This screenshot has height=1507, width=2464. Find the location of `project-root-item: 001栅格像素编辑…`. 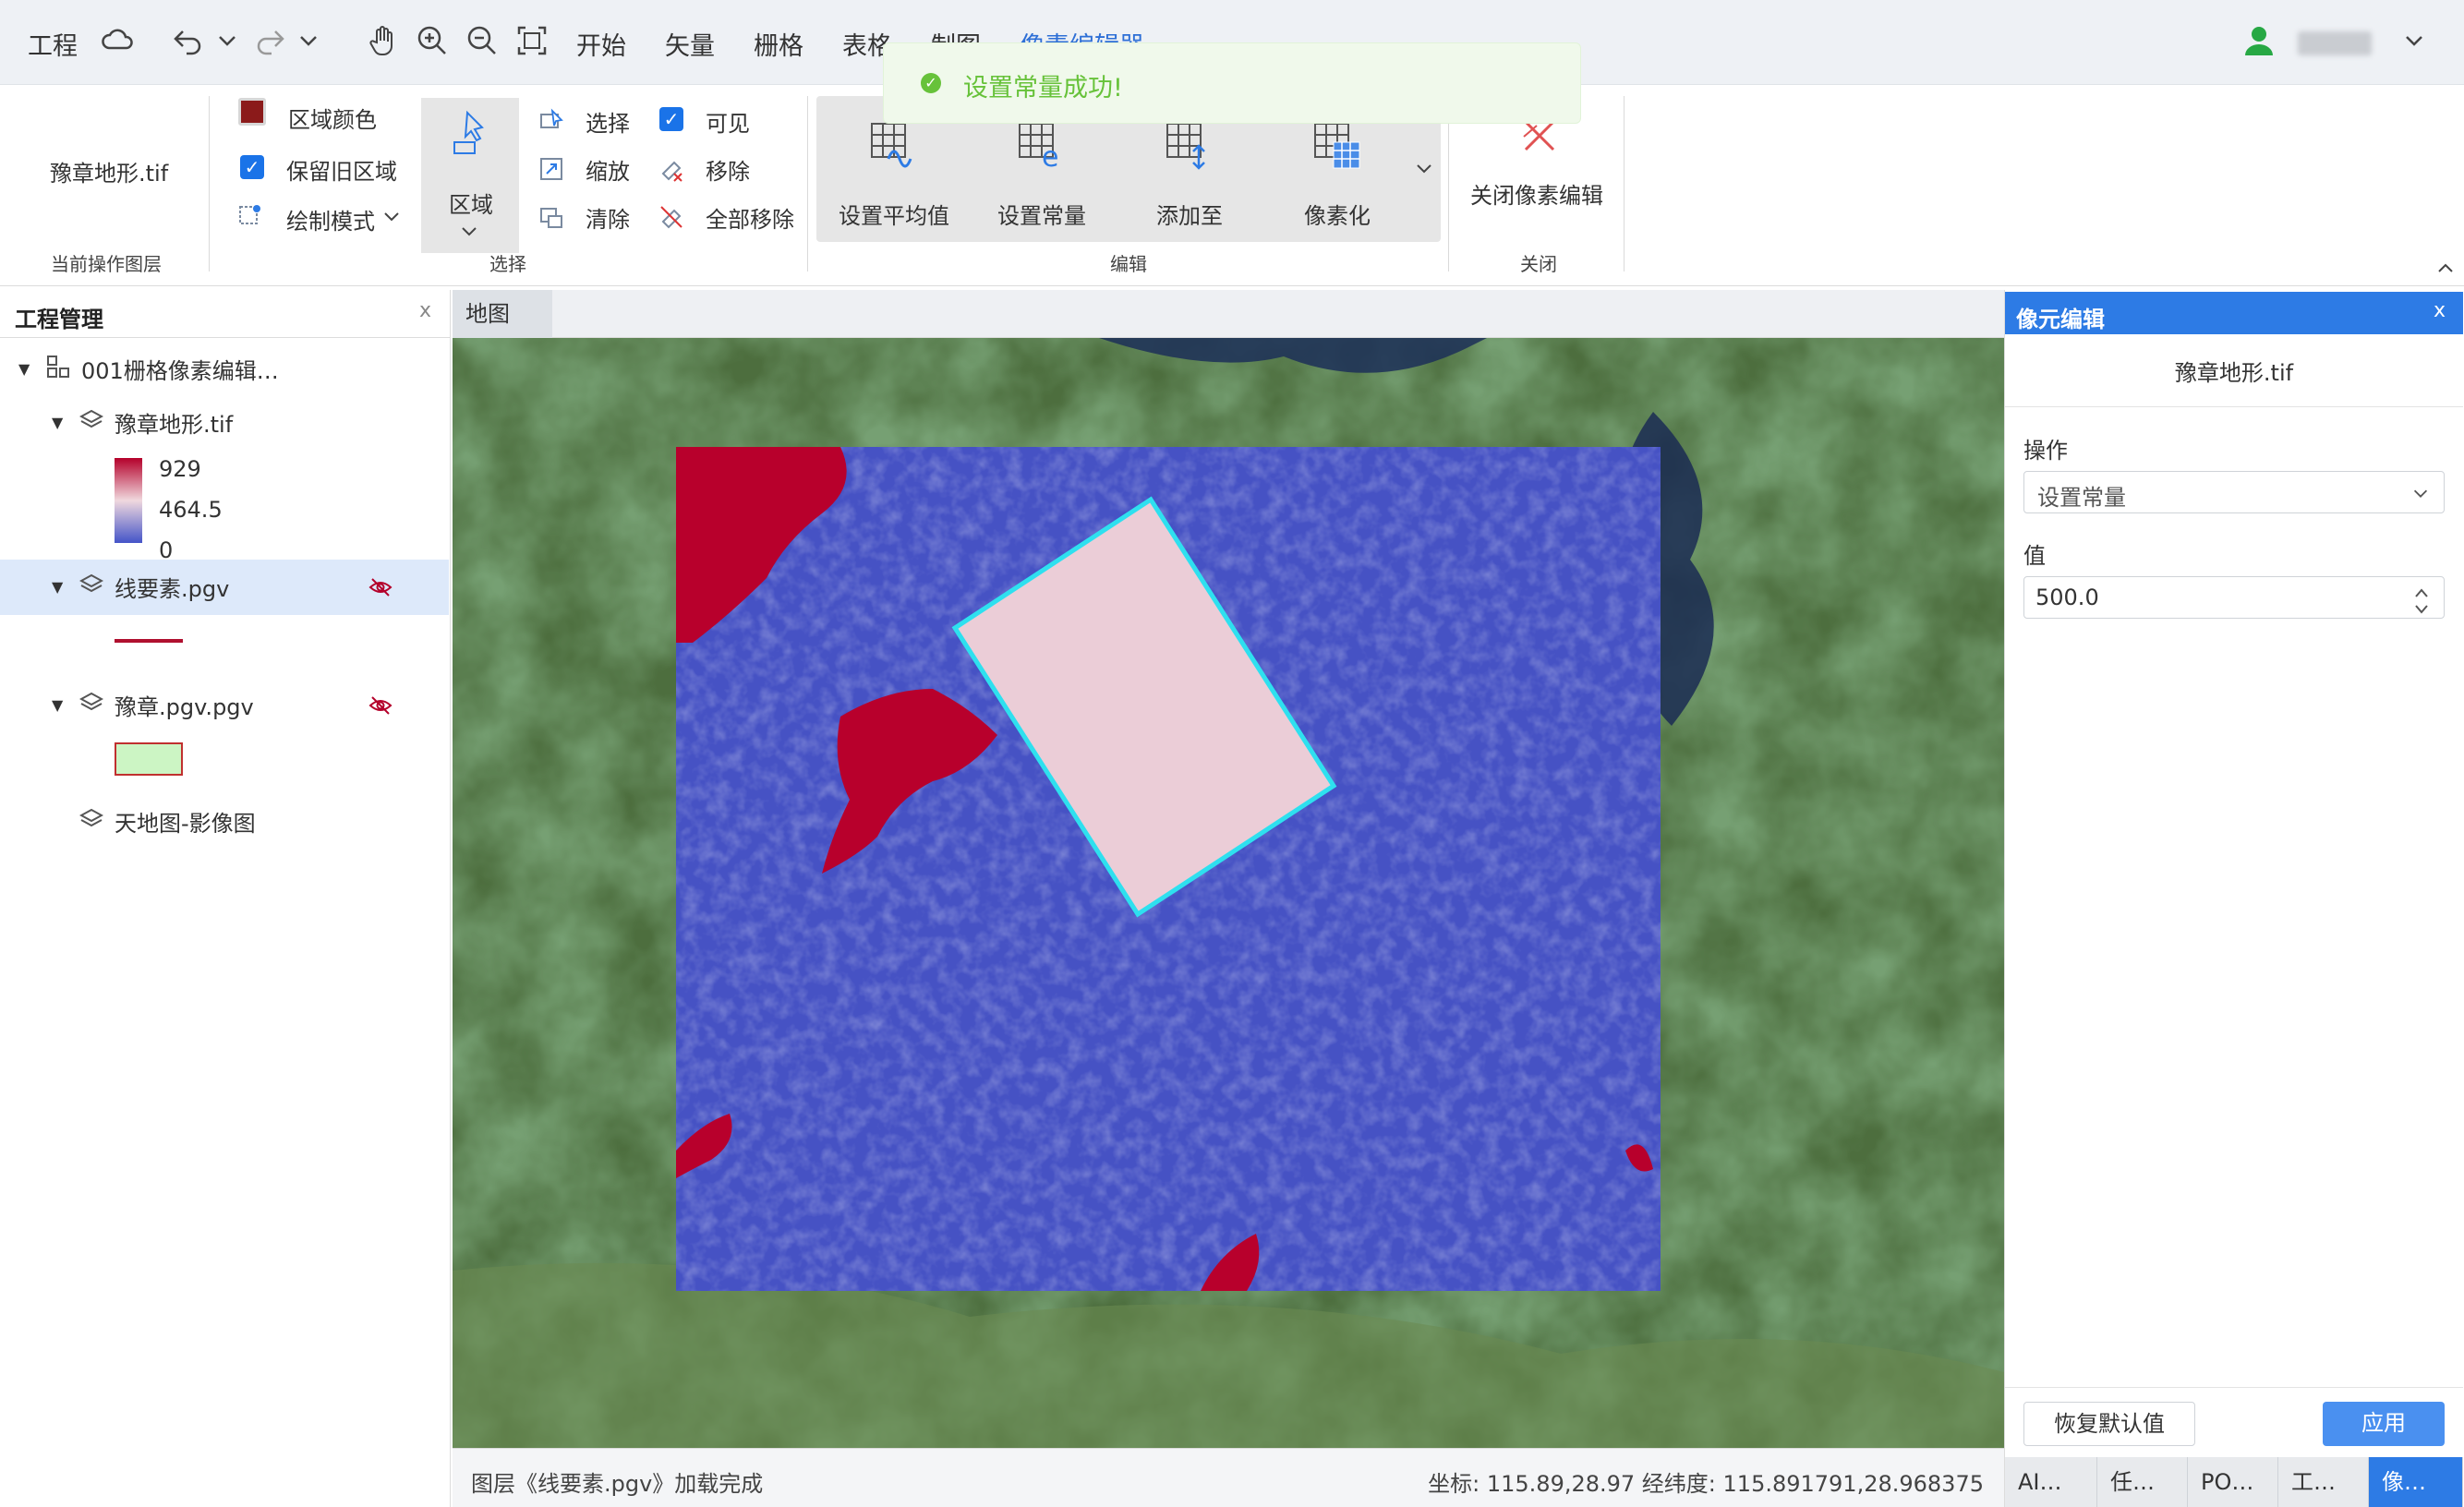

project-root-item: 001栅格像素编辑… is located at coordinates (180, 369).